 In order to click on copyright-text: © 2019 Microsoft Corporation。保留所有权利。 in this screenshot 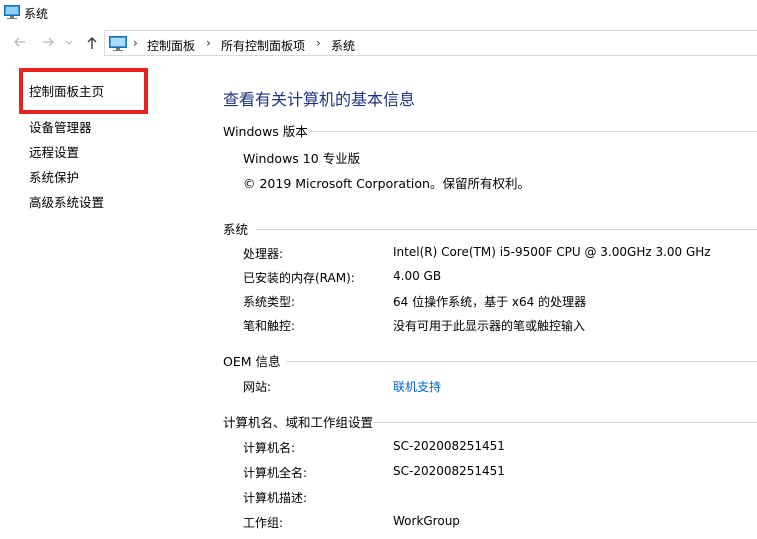, I will do `click(386, 183)`.